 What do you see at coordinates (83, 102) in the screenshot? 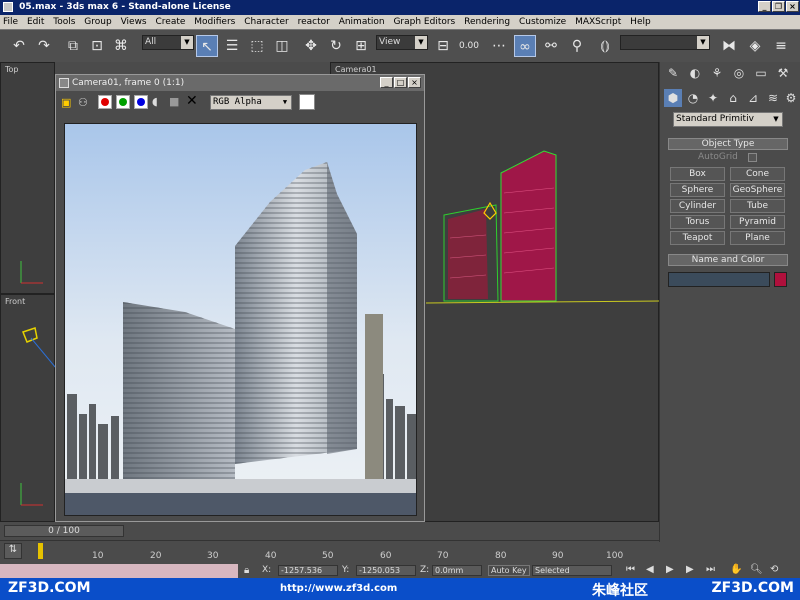
I see `clone-window-icon: ⚇` at bounding box center [83, 102].